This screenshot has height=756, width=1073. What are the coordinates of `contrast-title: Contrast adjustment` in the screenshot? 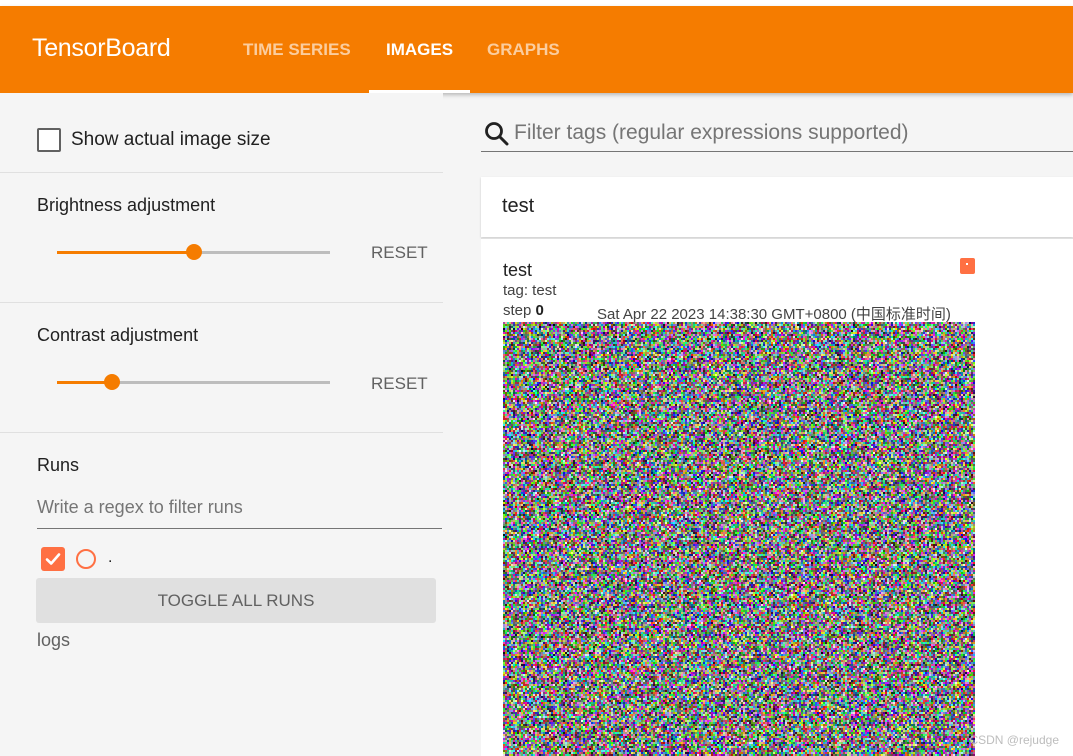 It's located at (118, 335).